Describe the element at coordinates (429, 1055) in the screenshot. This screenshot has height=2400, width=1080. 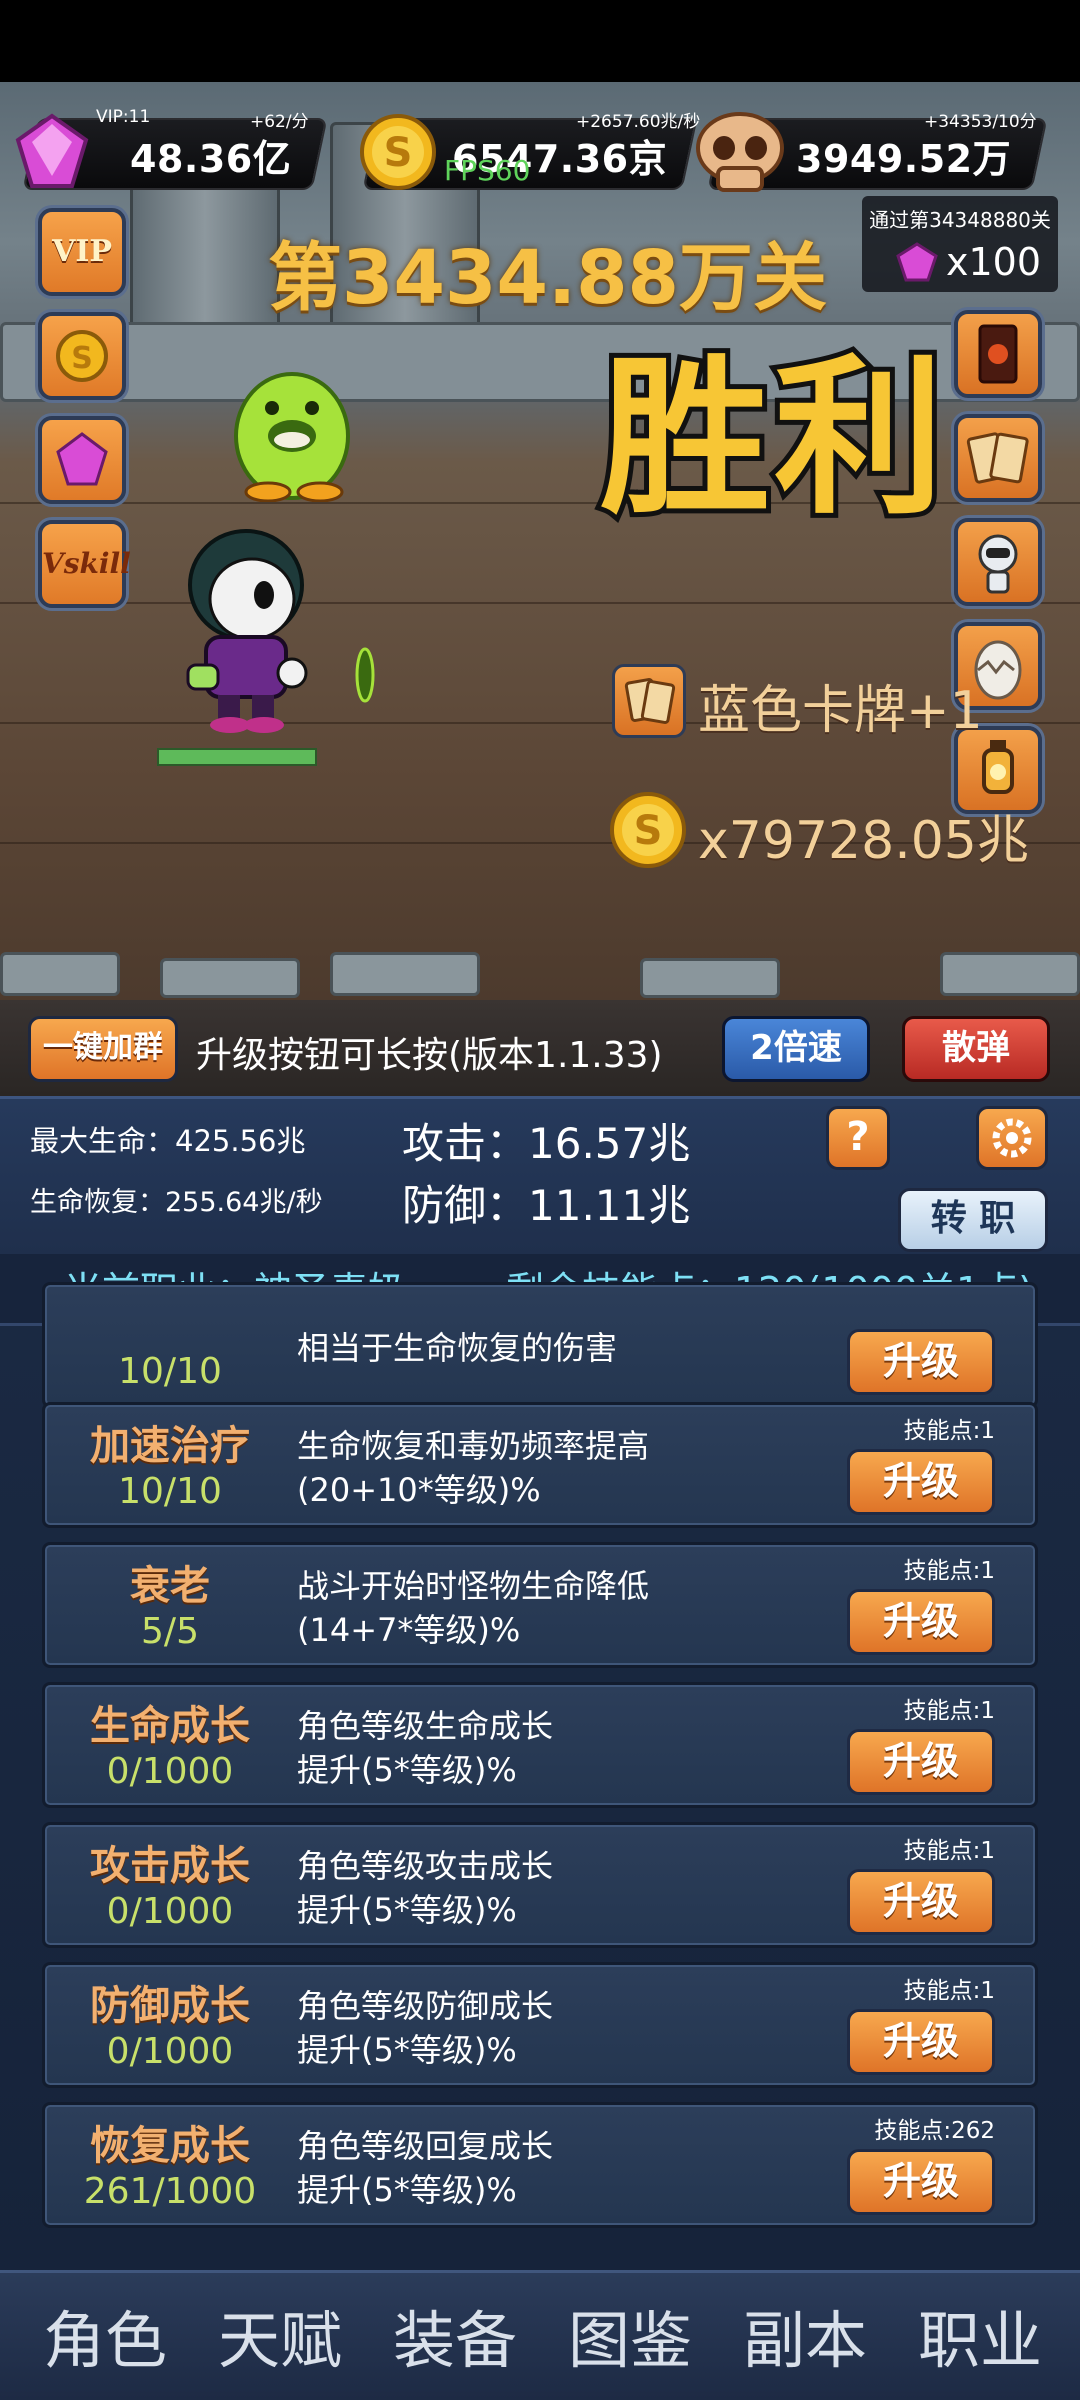
I see `version-hint: 升级按钮可长按(版本1.1.33)` at that location.